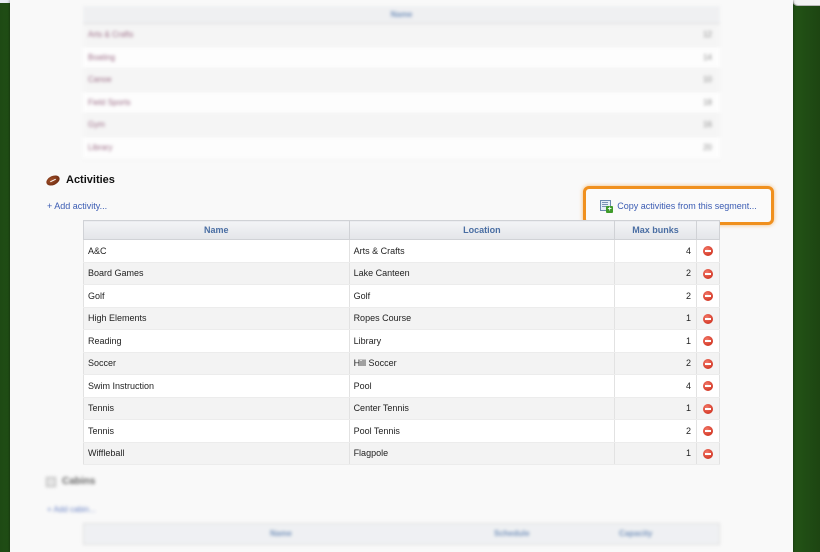  Describe the element at coordinates (482, 341) in the screenshot. I see `activity-location-cell: Library` at that location.